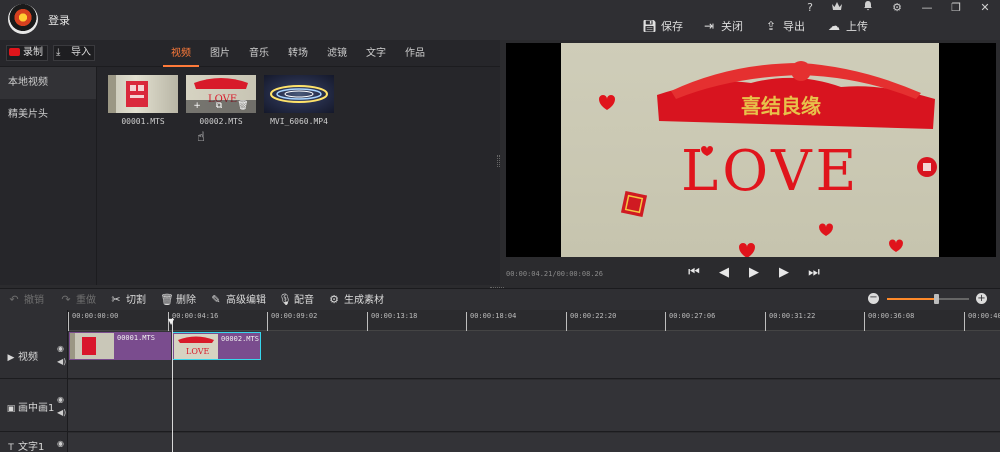 This screenshot has height=452, width=1000. What do you see at coordinates (128, 300) in the screenshot?
I see `cut-button: ✂ 切割` at bounding box center [128, 300].